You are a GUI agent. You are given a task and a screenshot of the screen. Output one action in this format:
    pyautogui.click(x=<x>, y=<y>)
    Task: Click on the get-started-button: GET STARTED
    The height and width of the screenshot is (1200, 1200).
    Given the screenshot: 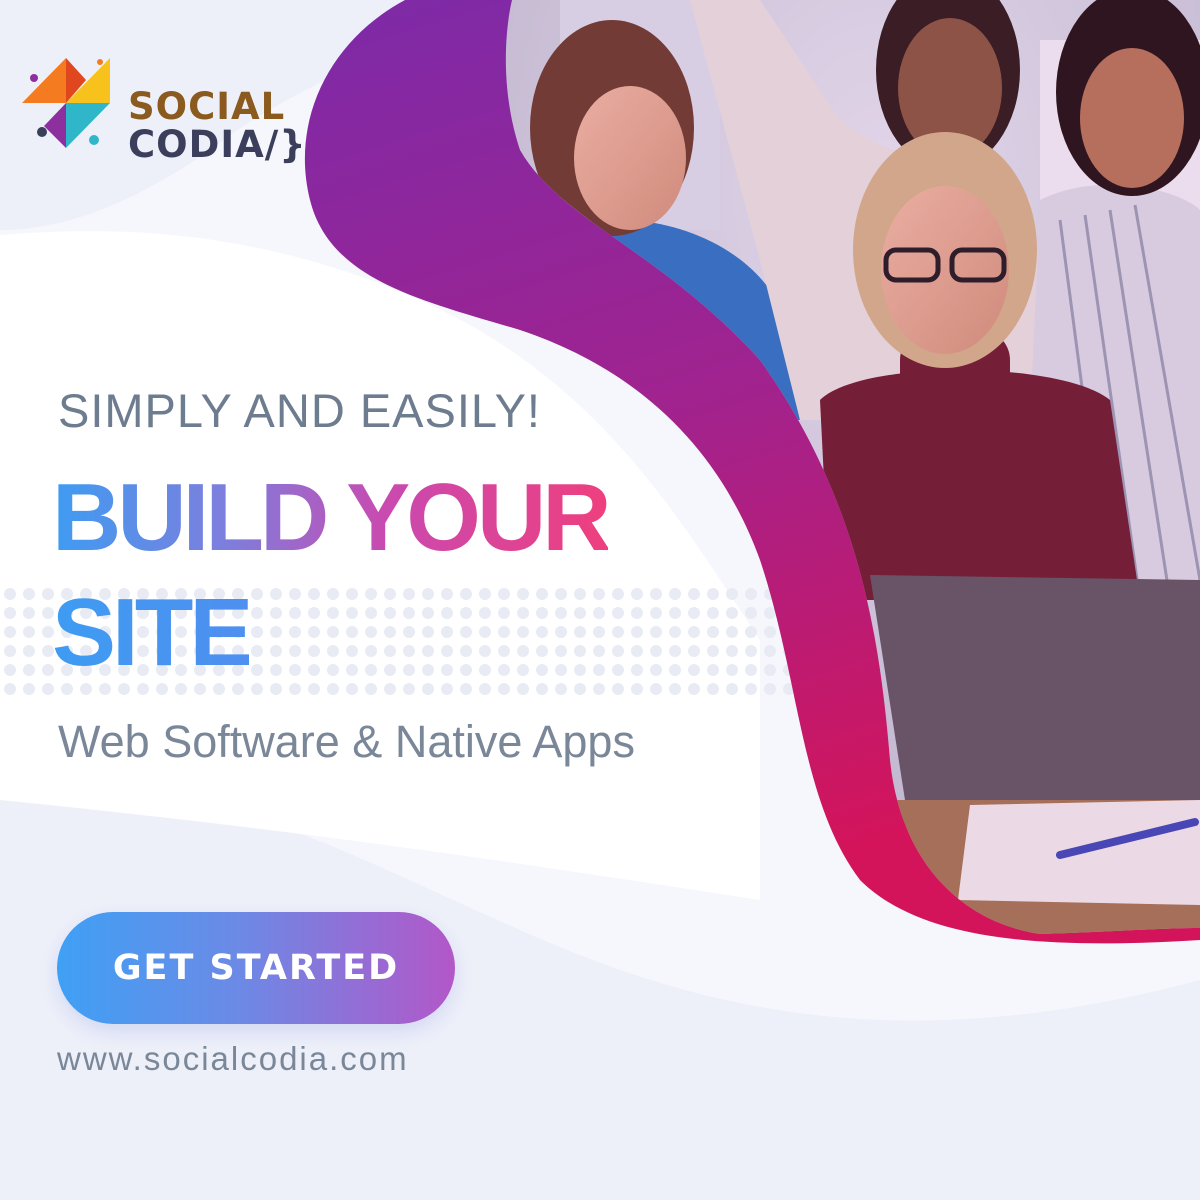 What is the action you would take?
    pyautogui.click(x=256, y=968)
    